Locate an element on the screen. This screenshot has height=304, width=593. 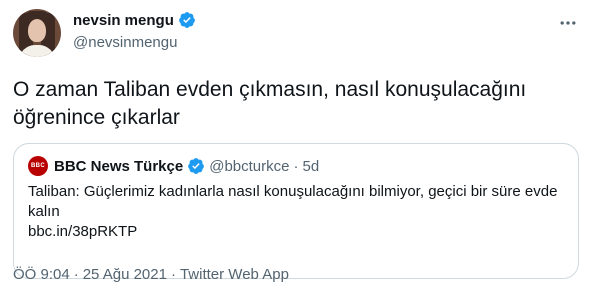
tweet-footer: ÖÖ 9:04 · 25 Ağu 2021 · Twitter Web App is located at coordinates (151, 274).